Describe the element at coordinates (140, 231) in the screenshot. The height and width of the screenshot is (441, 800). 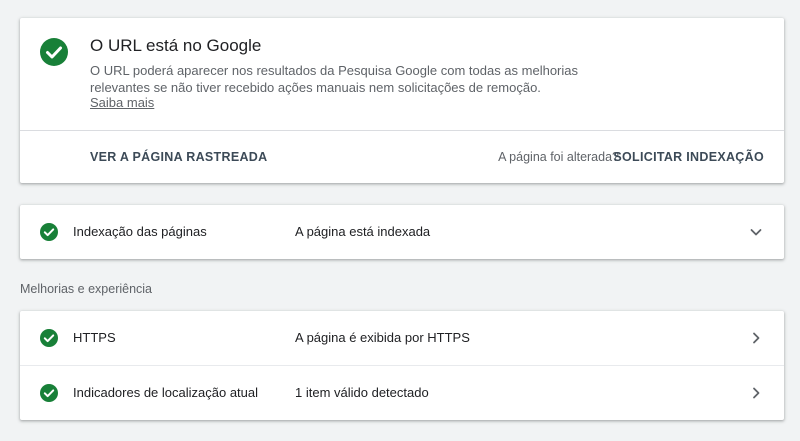
I see `row-name: Indexação das páginas` at that location.